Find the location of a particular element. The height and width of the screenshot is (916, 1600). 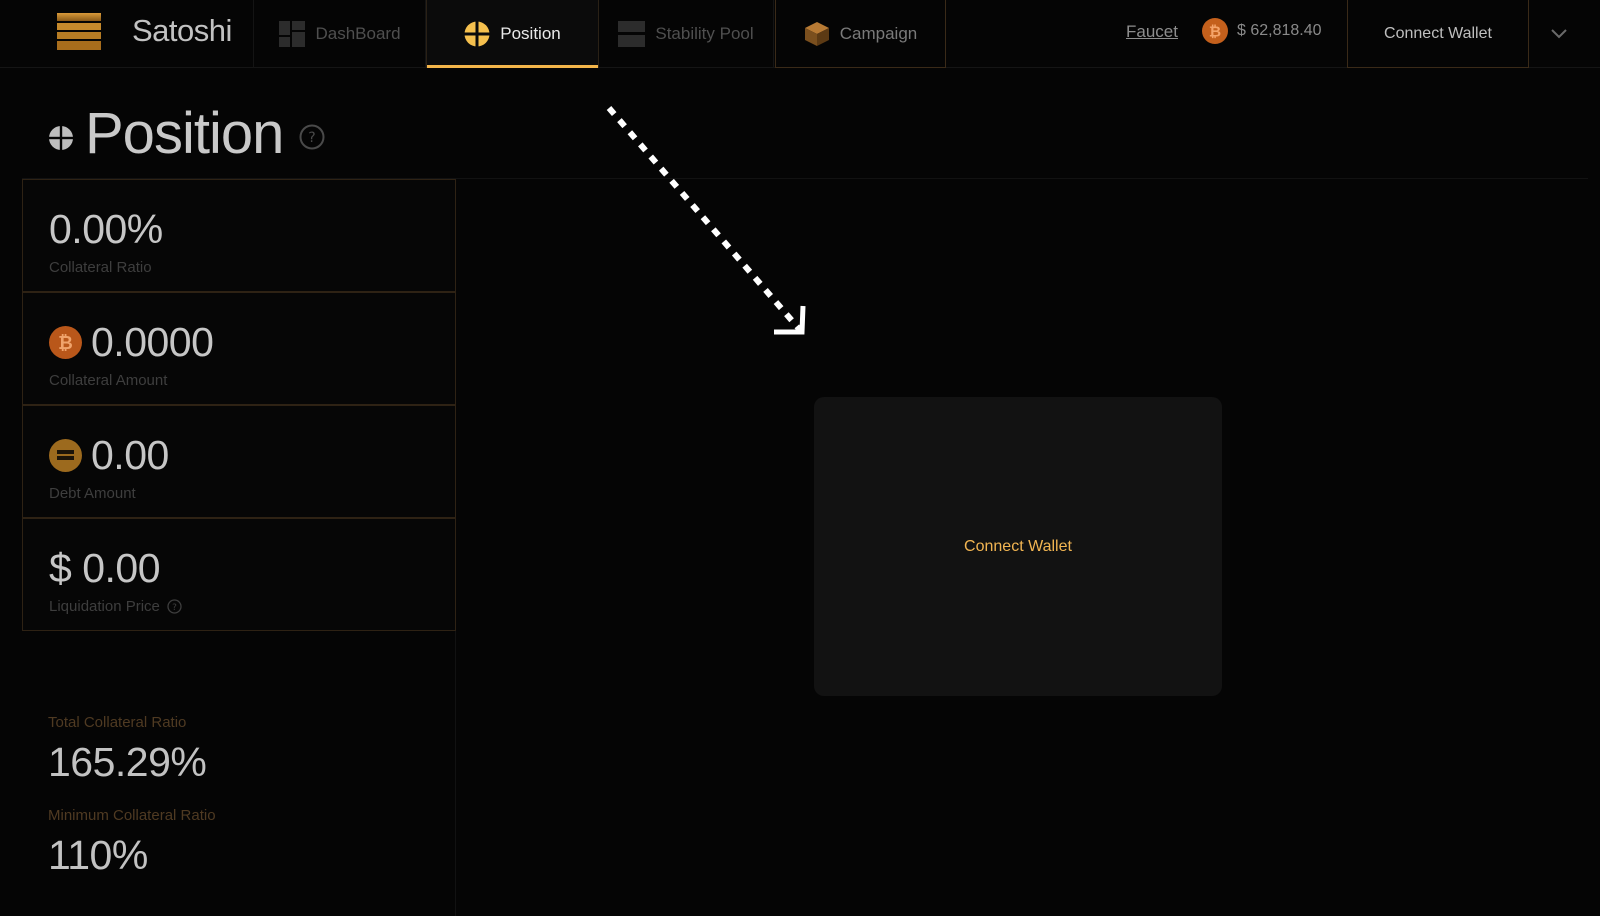

satoshi-logo-icon is located at coordinates (79, 31).